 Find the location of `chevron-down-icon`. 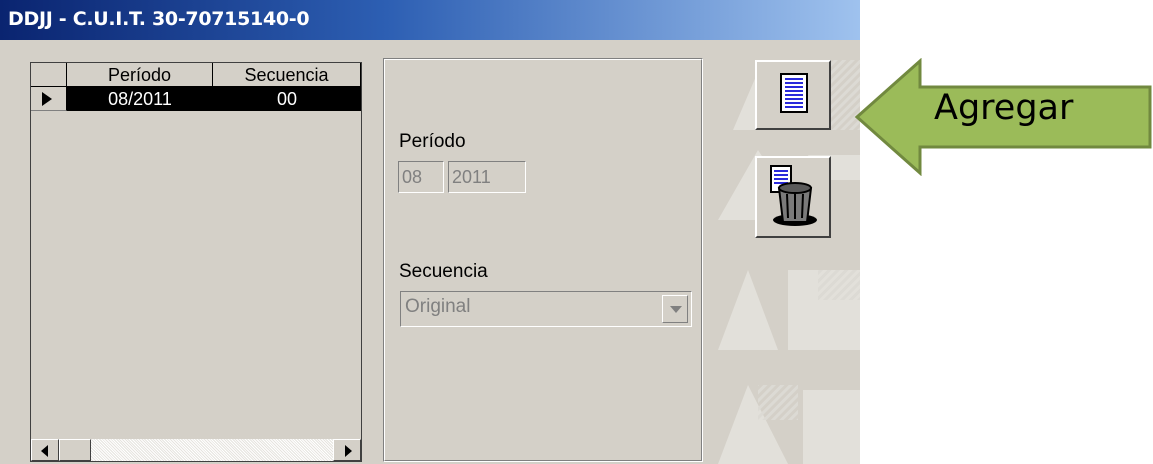

chevron-down-icon is located at coordinates (676, 309).